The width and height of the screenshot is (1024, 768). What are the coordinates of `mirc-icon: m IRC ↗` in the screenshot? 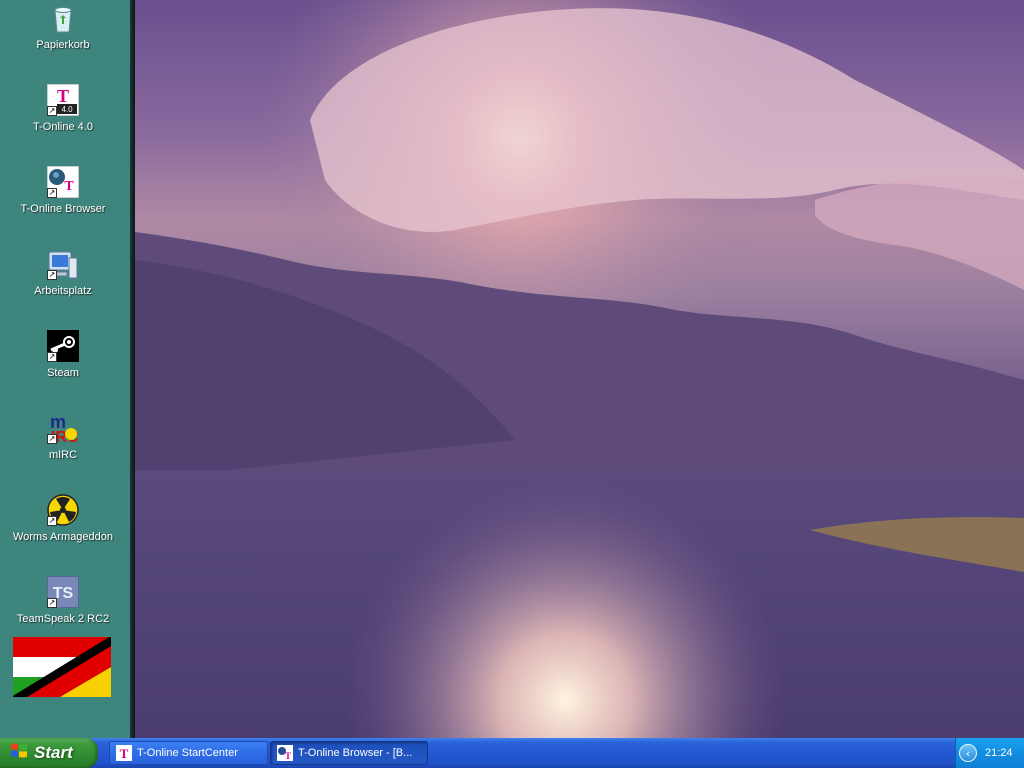 It's located at (63, 429).